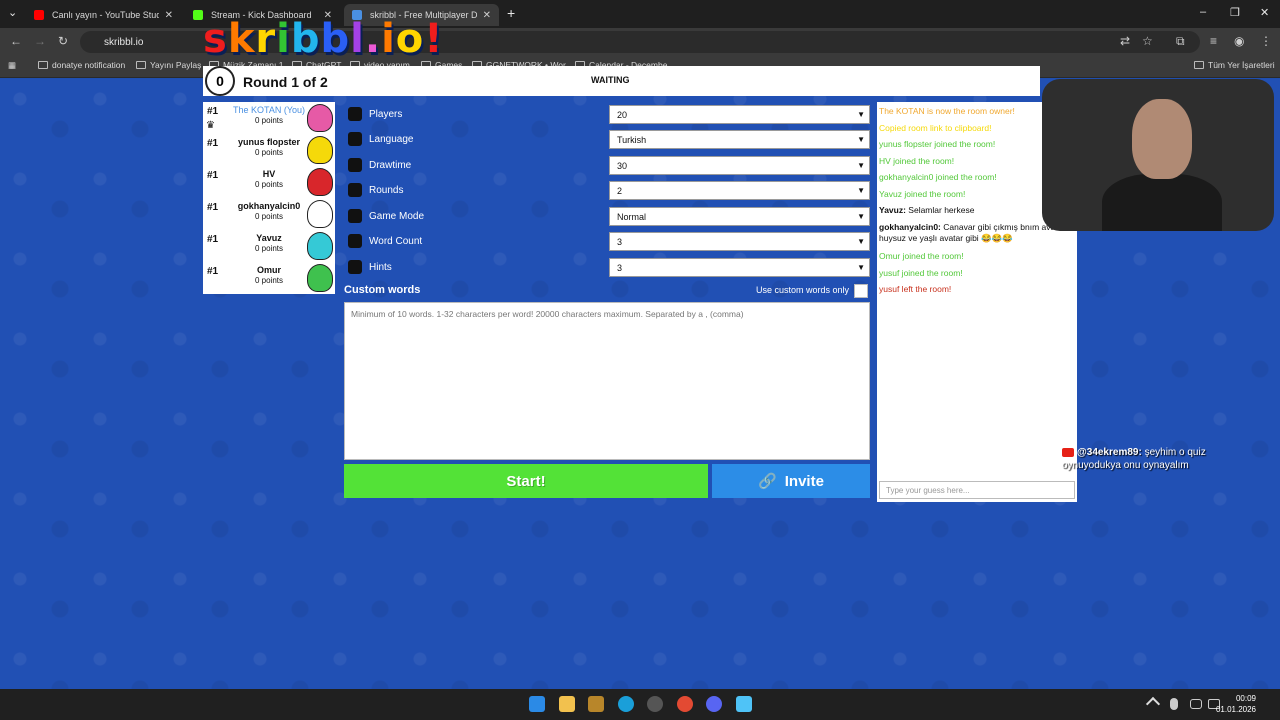 The height and width of the screenshot is (720, 1280). I want to click on tab-title: Canlı yayın - YouTube Studio, so click(105, 15).